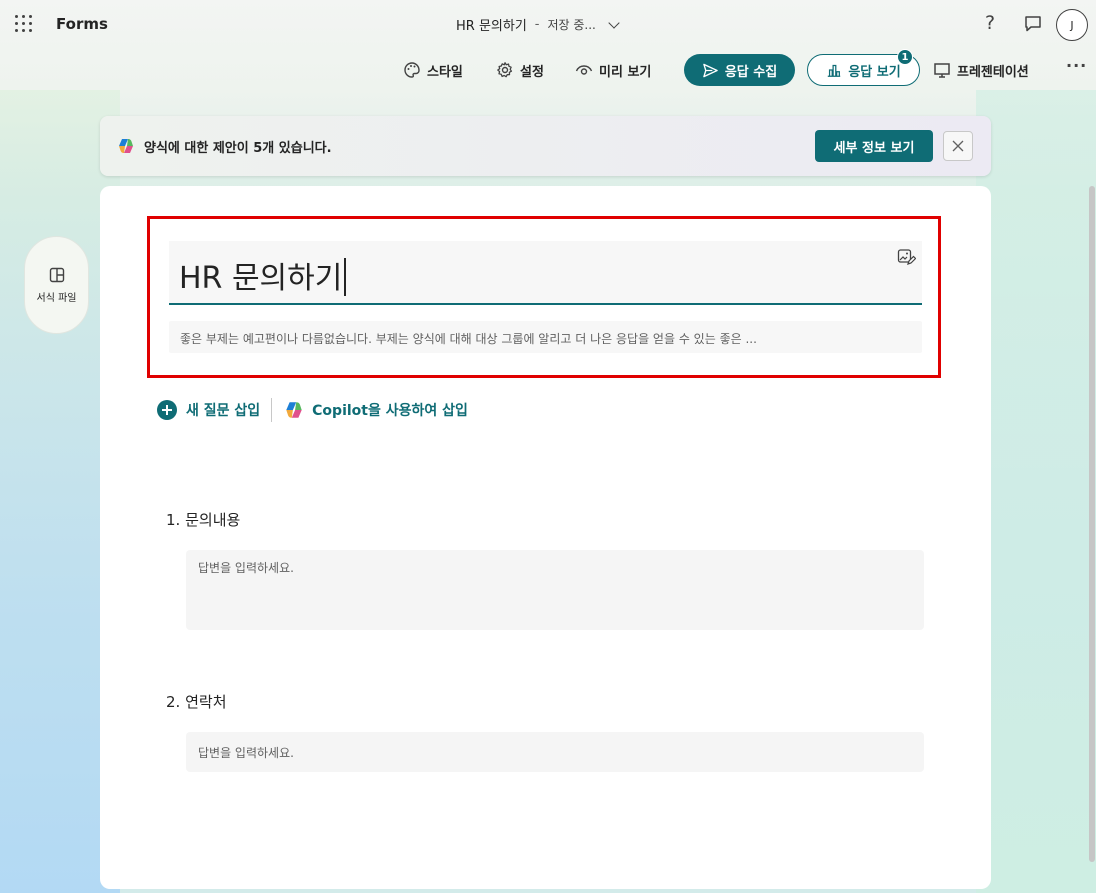 Image resolution: width=1096 pixels, height=893 pixels. Describe the element at coordinates (56, 274) in the screenshot. I see `layout-icon` at that location.